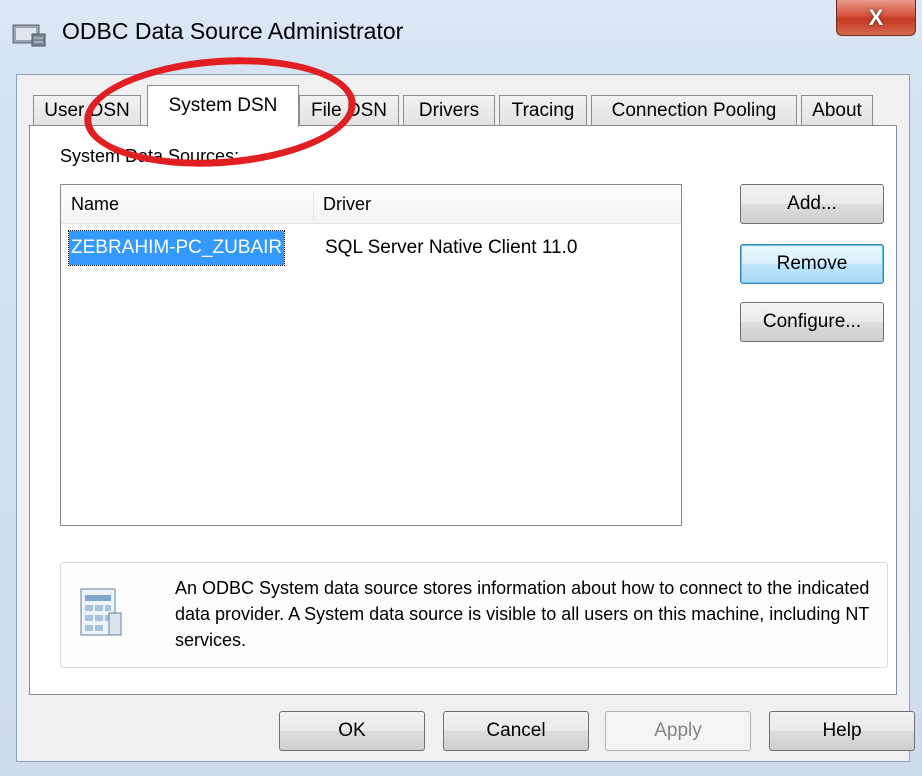  What do you see at coordinates (678, 731) in the screenshot?
I see `apply-button: Apply` at bounding box center [678, 731].